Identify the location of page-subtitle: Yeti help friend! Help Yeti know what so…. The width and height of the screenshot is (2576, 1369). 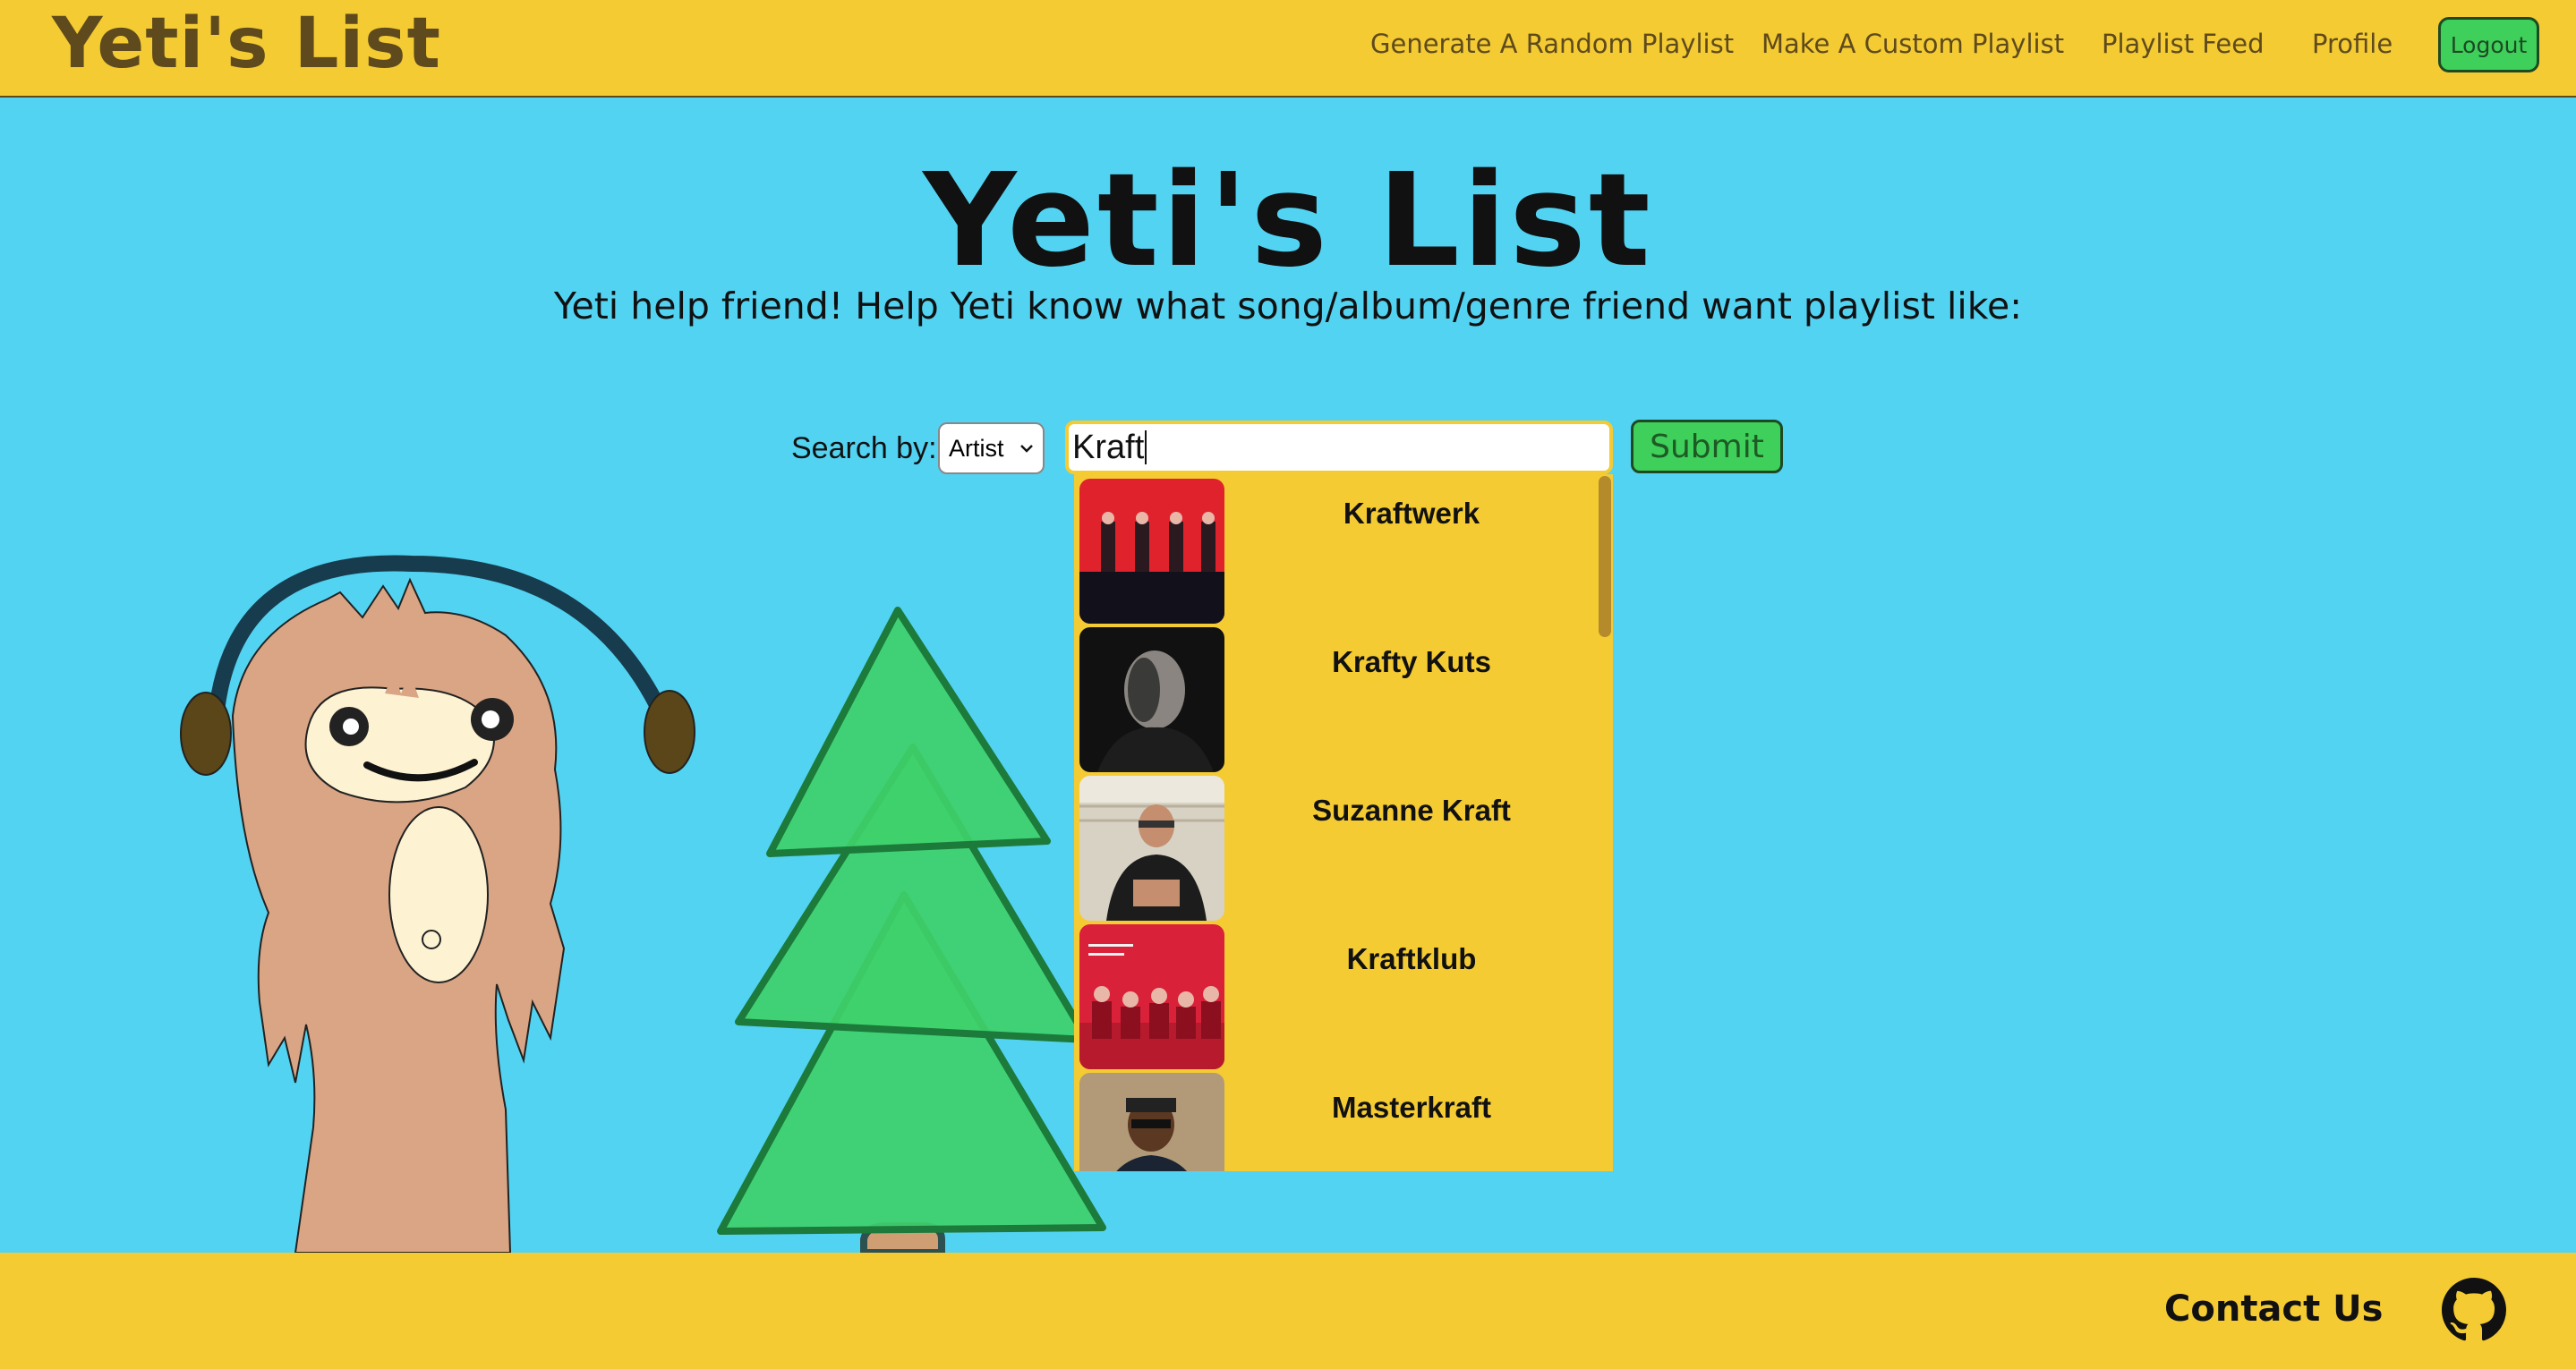
(1288, 306).